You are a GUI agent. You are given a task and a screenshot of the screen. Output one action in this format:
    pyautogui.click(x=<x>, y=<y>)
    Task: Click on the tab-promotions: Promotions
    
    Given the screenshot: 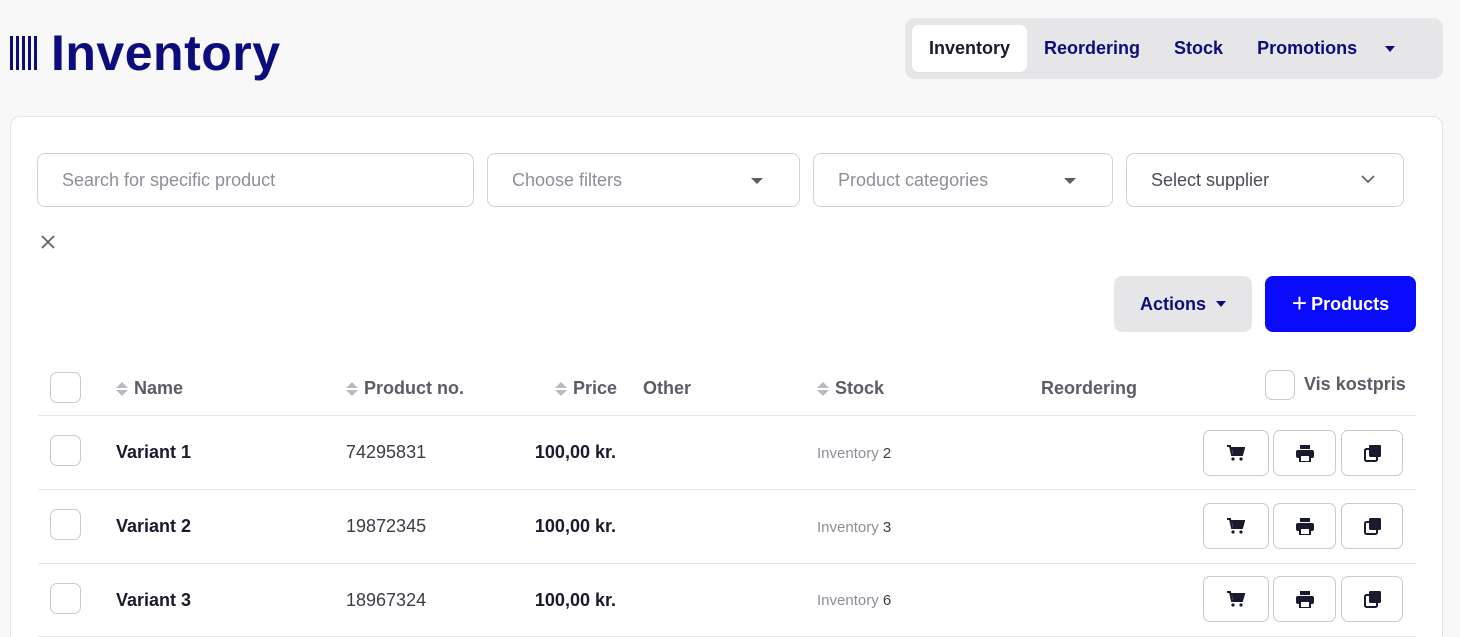 What is the action you would take?
    pyautogui.click(x=1307, y=48)
    